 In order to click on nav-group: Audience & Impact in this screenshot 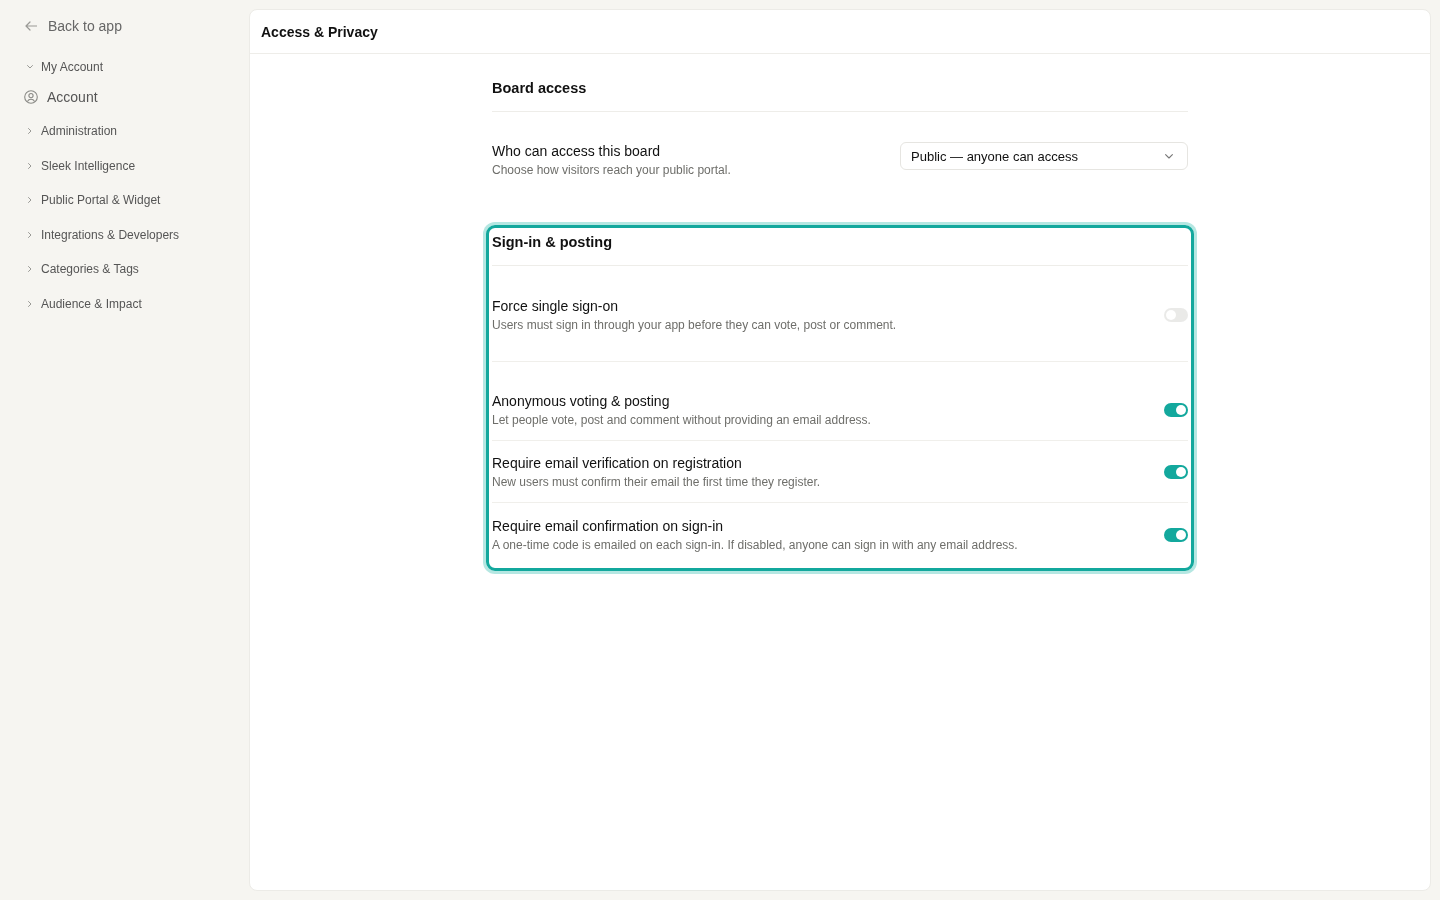, I will do `click(83, 303)`.